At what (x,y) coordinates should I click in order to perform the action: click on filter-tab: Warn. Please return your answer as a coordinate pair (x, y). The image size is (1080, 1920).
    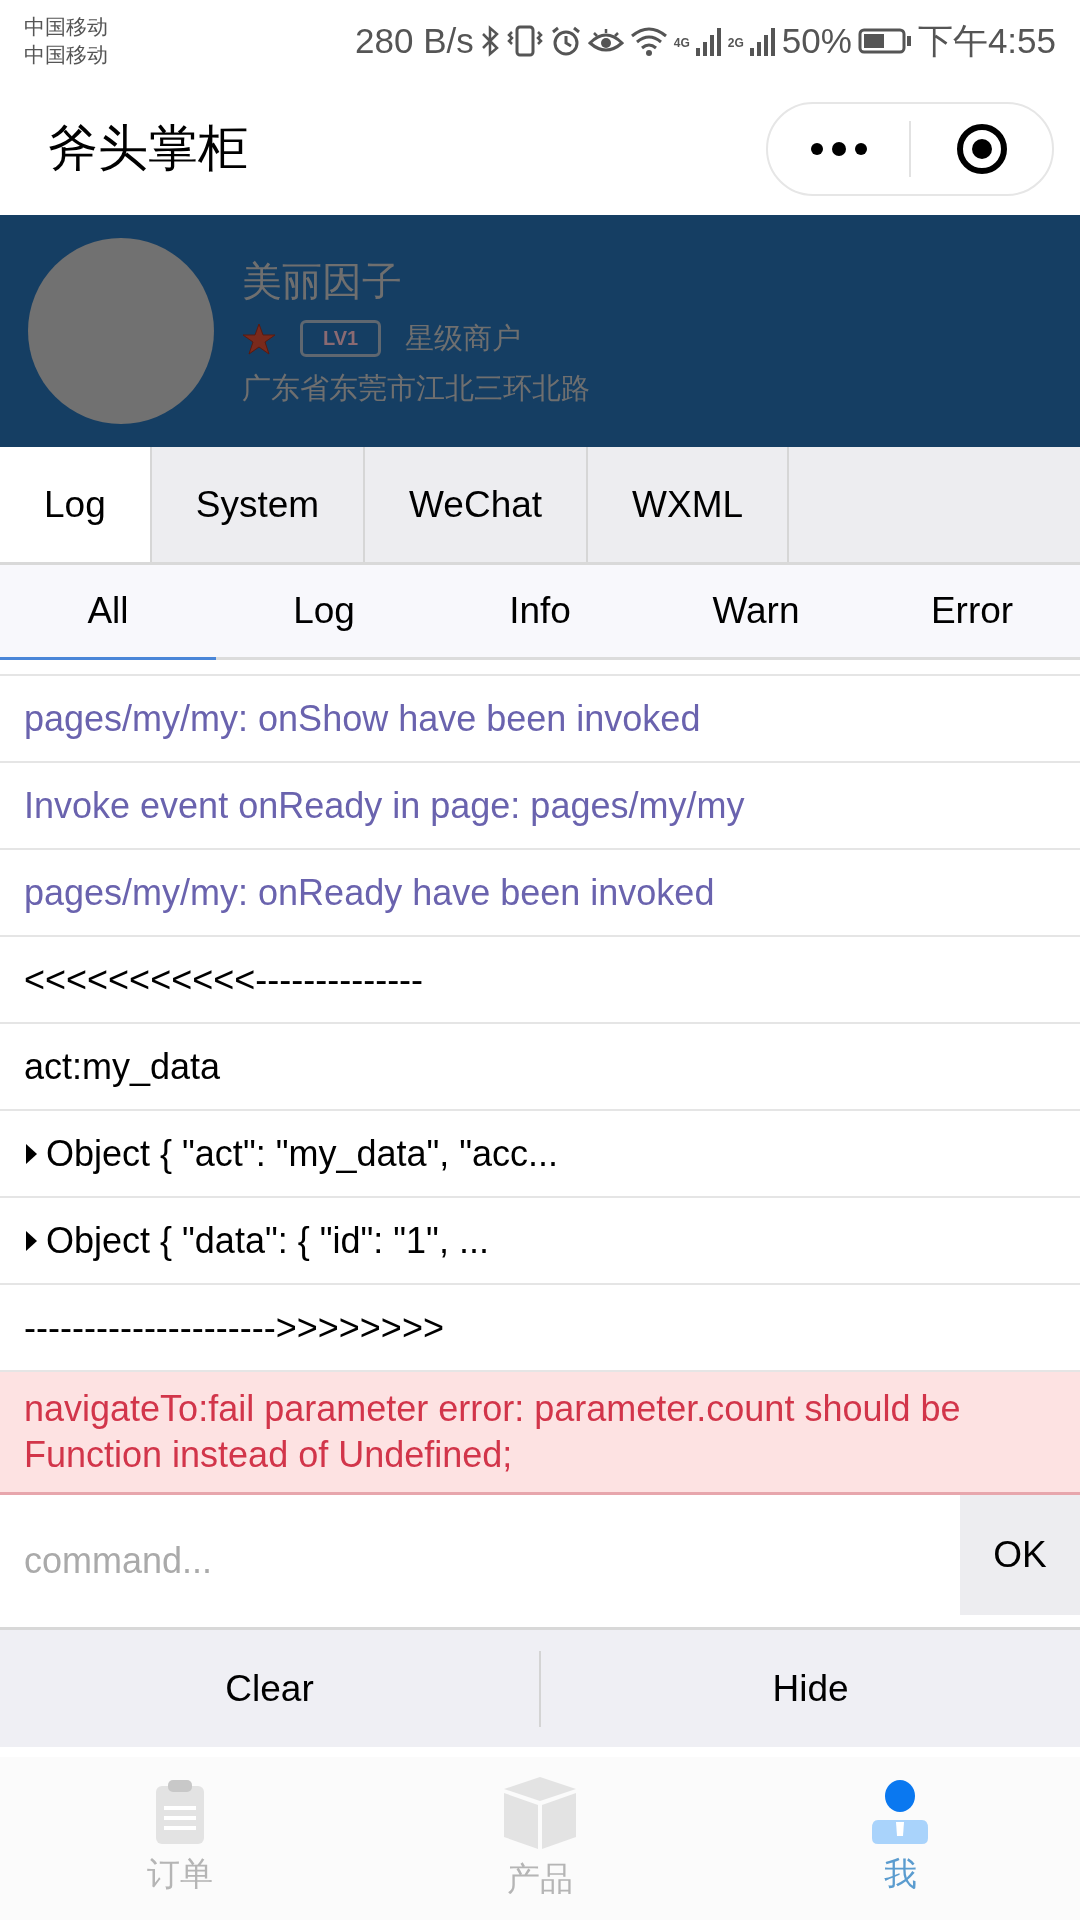
    Looking at the image, I should click on (756, 612).